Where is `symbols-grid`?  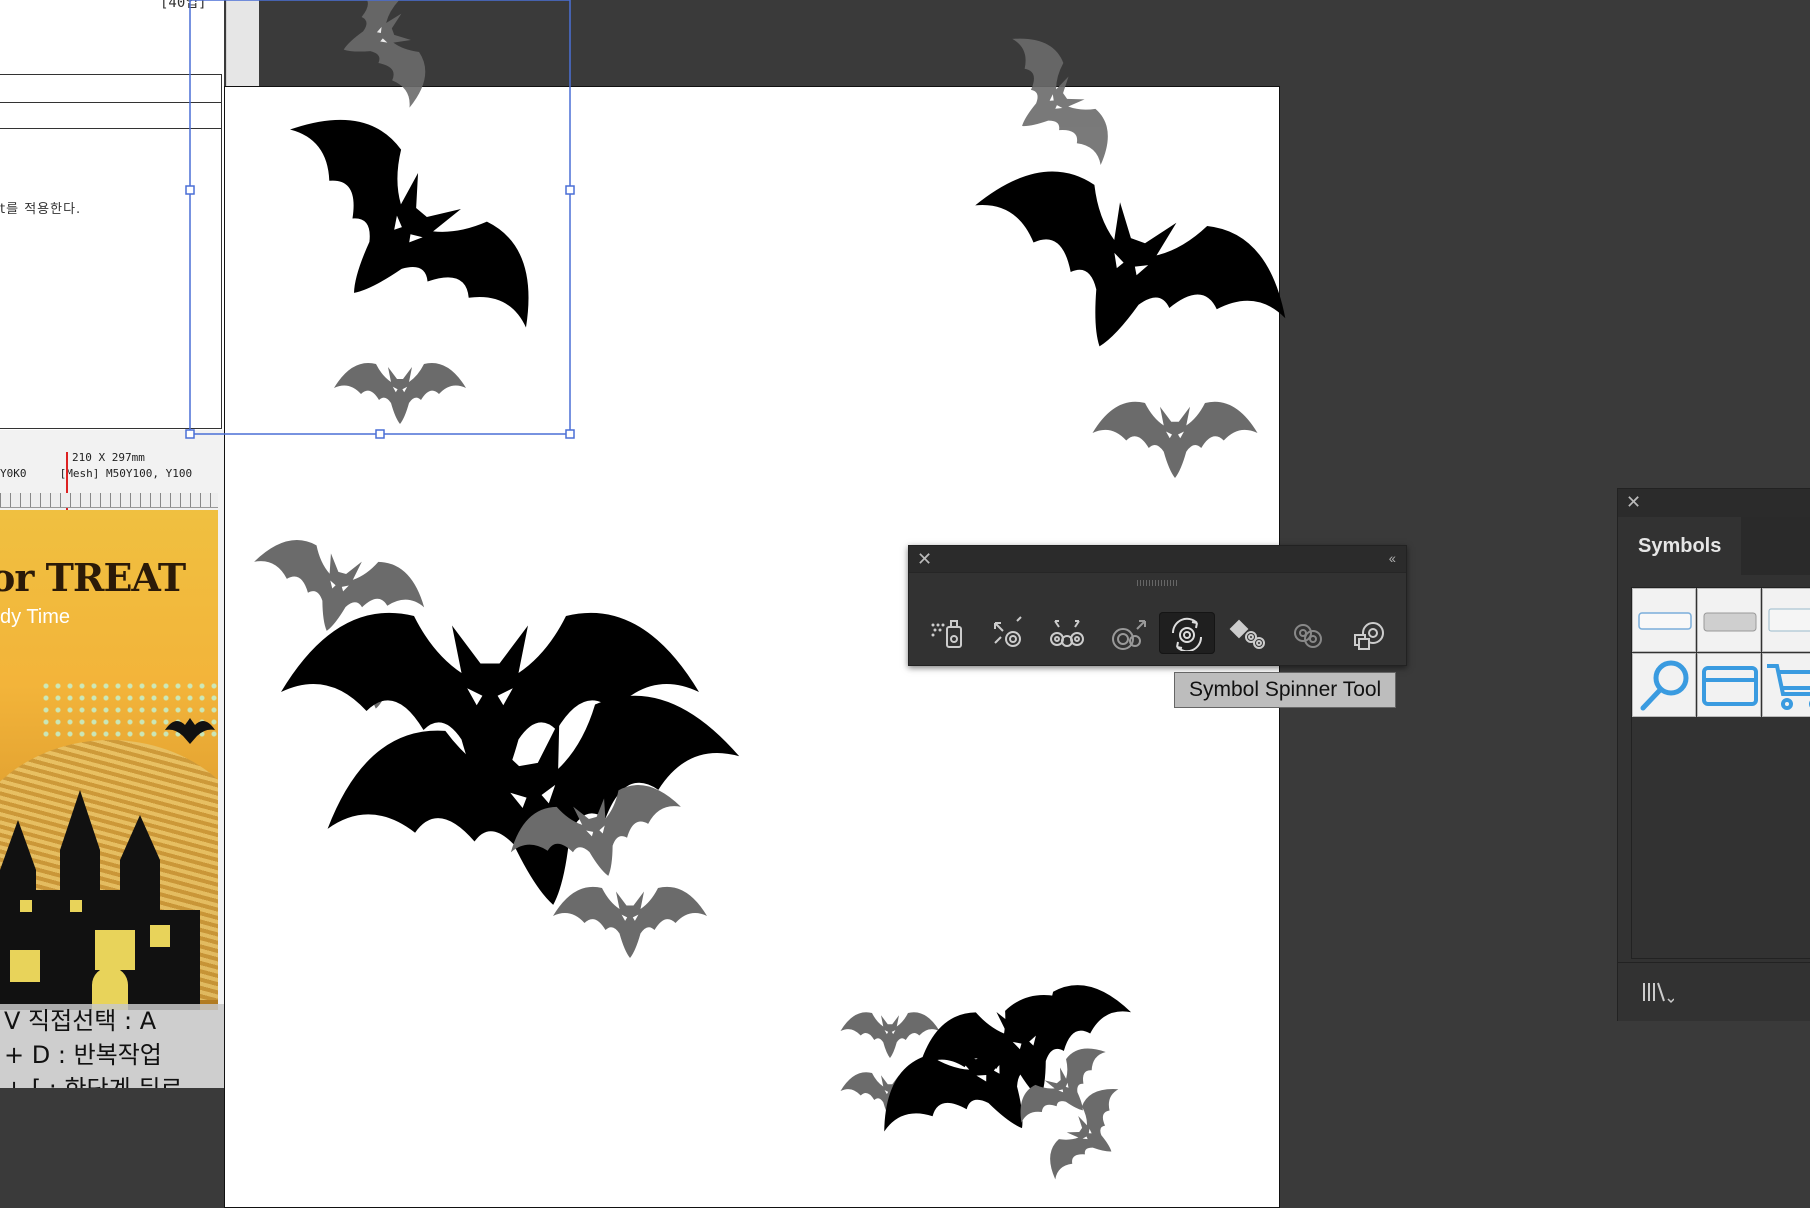
symbols-grid is located at coordinates (1720, 773).